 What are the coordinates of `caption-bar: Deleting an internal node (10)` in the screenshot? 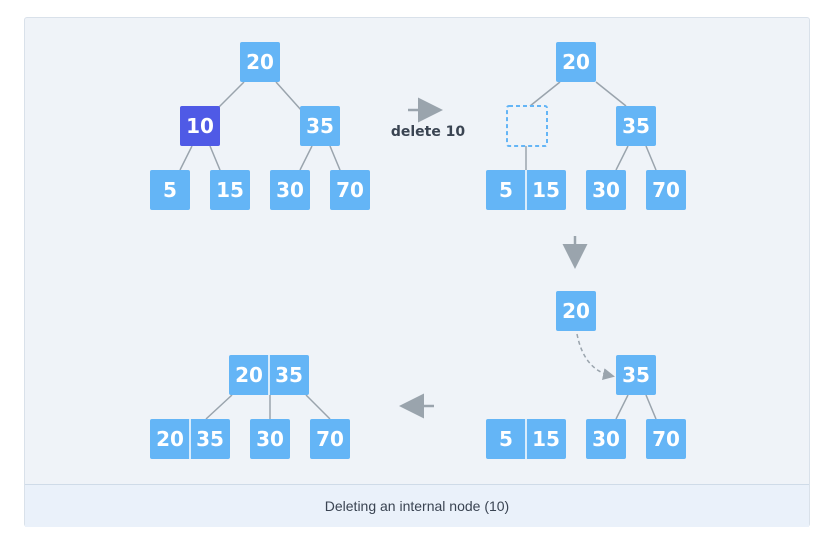 It's located at (417, 505).